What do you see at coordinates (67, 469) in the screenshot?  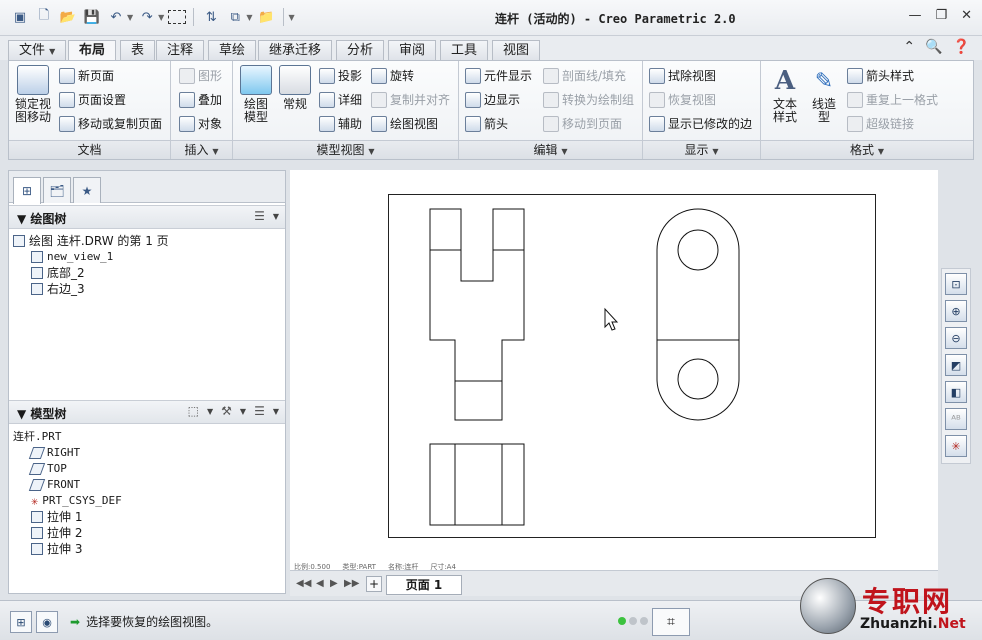 I see `tree-item: TOP` at bounding box center [67, 469].